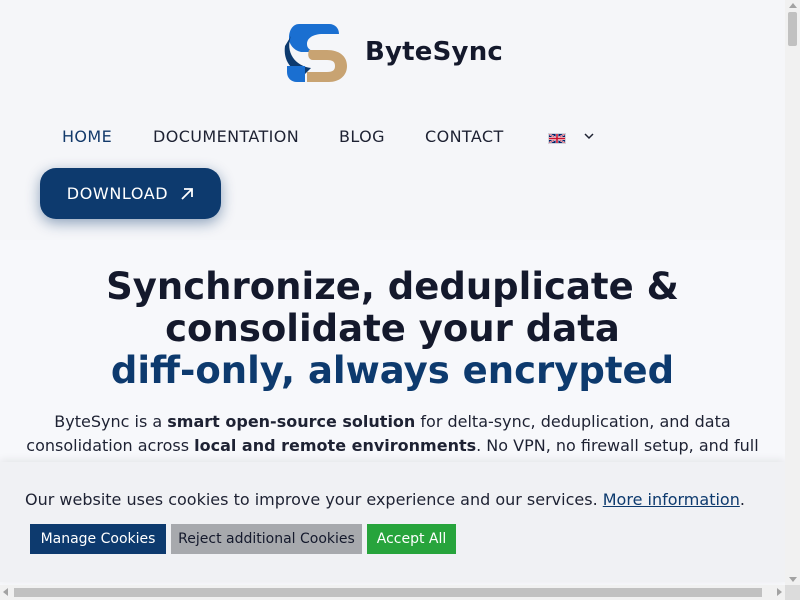  What do you see at coordinates (335, 445) in the screenshot?
I see `hero-desc-bold: local and remote environments` at bounding box center [335, 445].